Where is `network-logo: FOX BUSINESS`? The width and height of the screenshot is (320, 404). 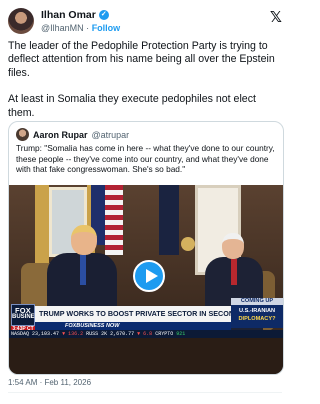
network-logo: FOX BUSINESS is located at coordinates (27, 315).